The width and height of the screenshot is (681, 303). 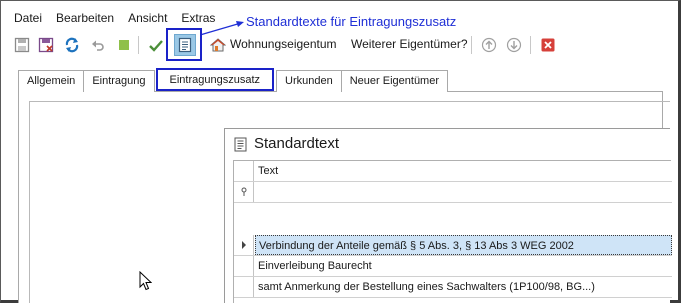 I want to click on arrow-up-circle-icon, so click(x=489, y=45).